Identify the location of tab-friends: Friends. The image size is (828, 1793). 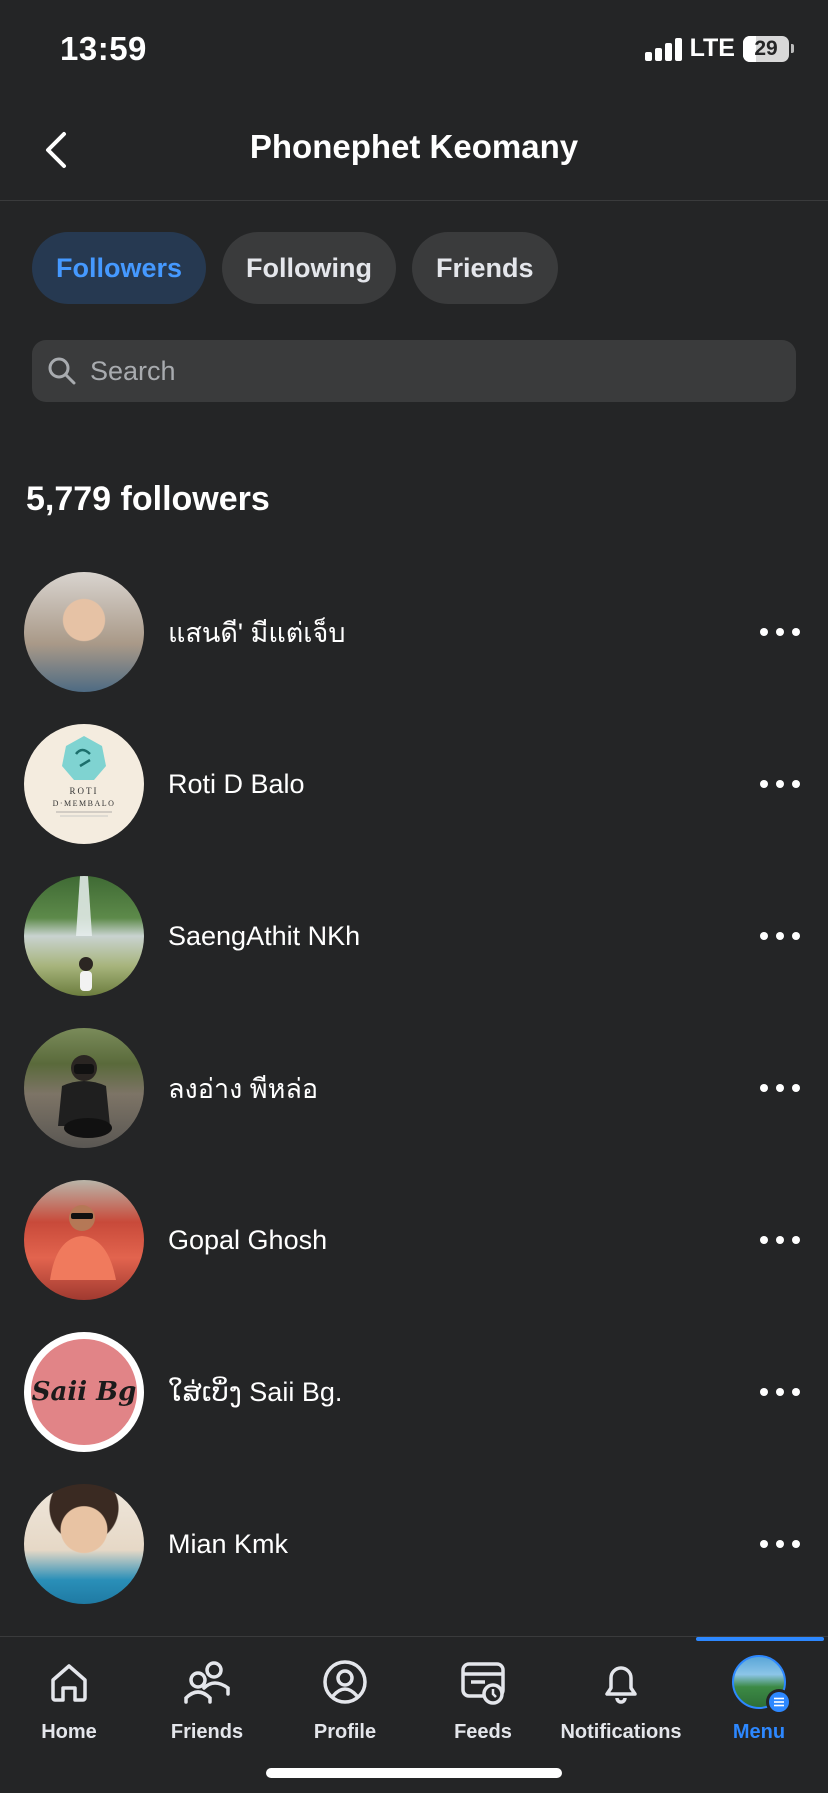
(485, 268).